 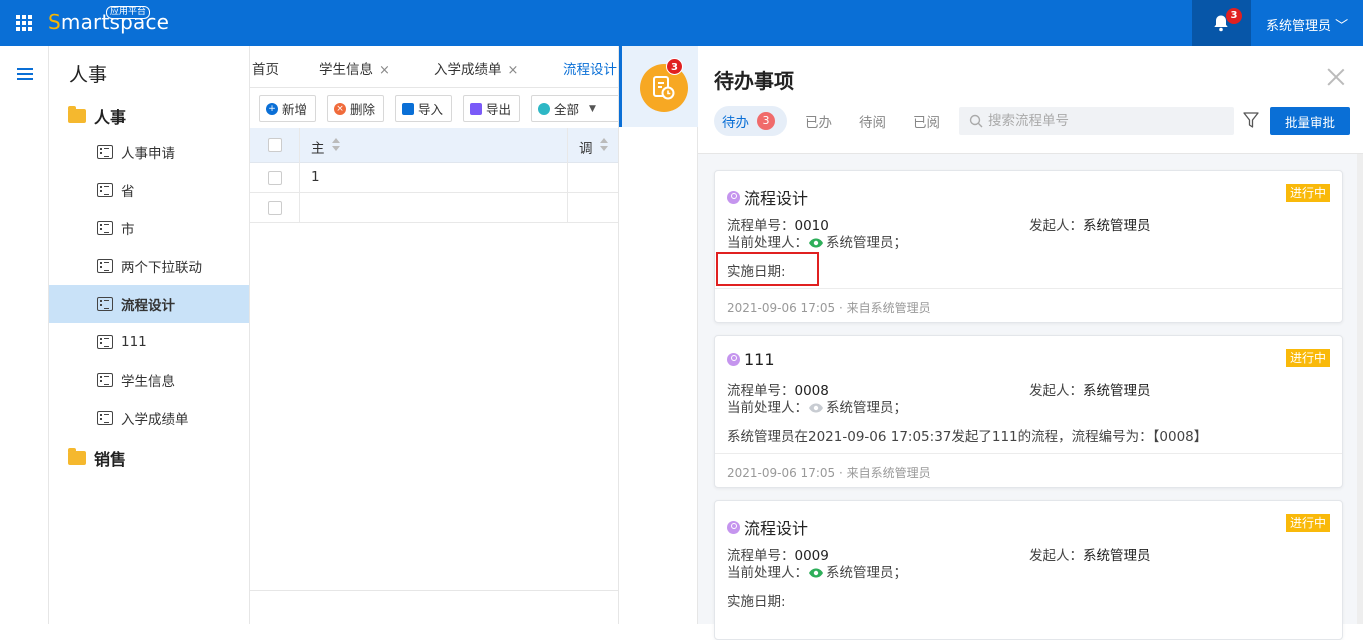 What do you see at coordinates (149, 304) in the screenshot?
I see `sidebar-item-process-design: 流程设计` at bounding box center [149, 304].